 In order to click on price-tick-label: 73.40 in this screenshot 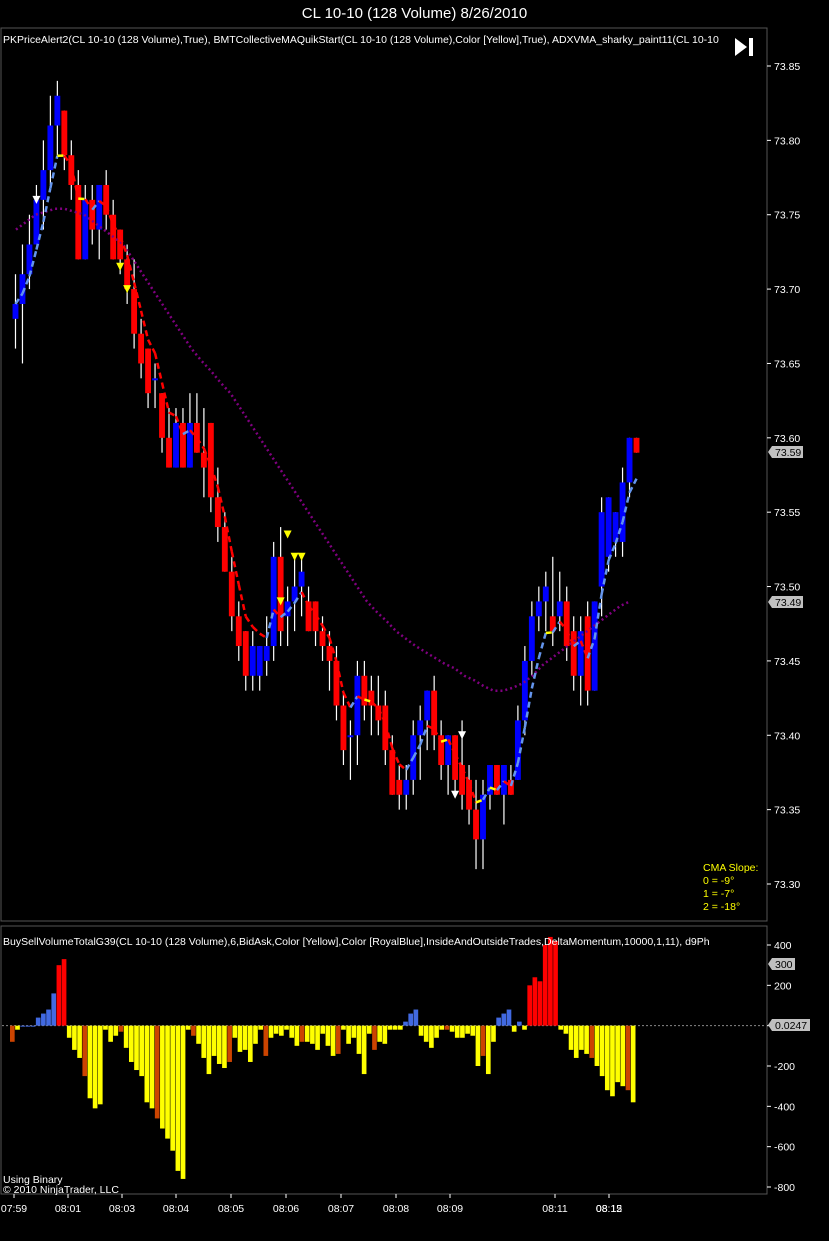, I will do `click(787, 736)`.